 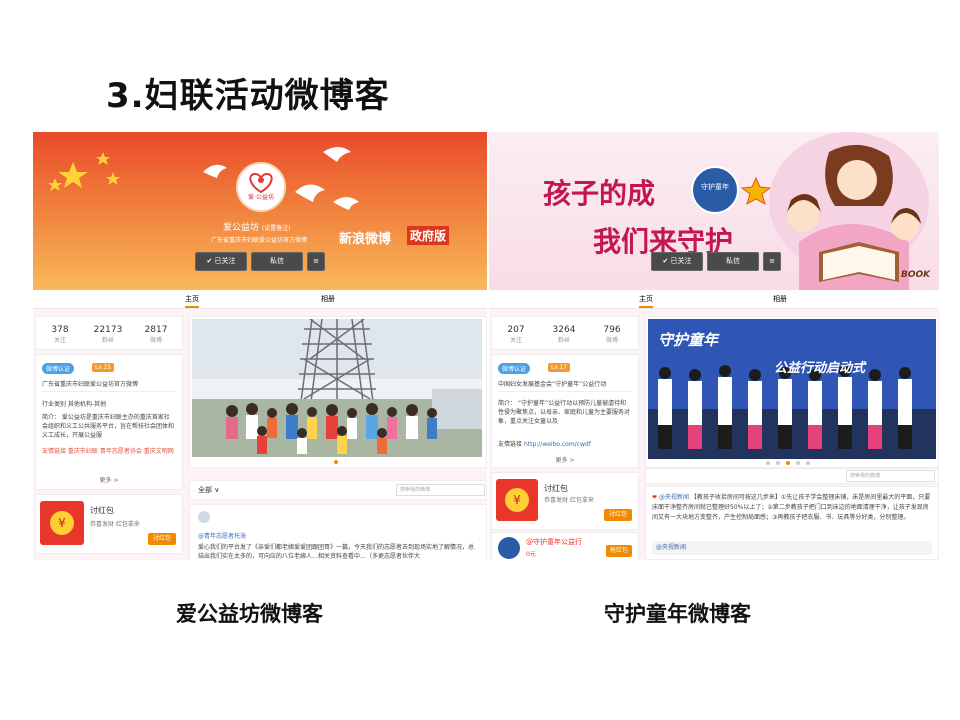 I want to click on stats-card: 378 关注 22173 粉丝 2817 微博, so click(x=109, y=333).